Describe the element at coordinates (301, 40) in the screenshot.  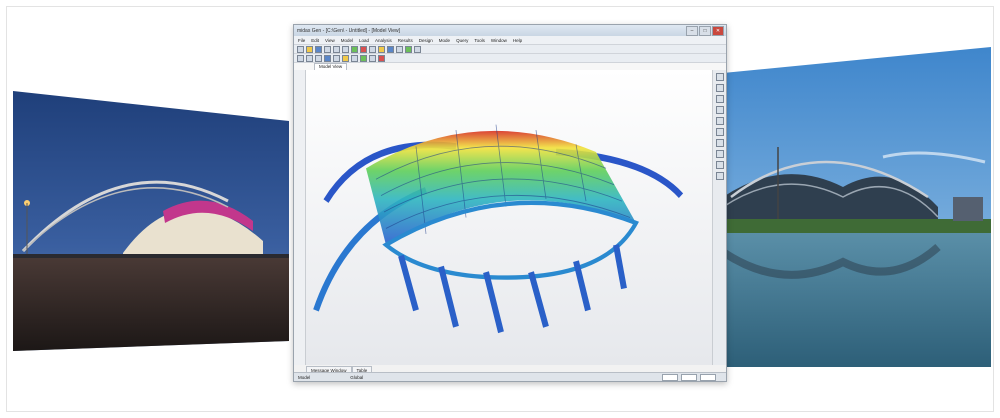
I see `menu-file: File` at that location.